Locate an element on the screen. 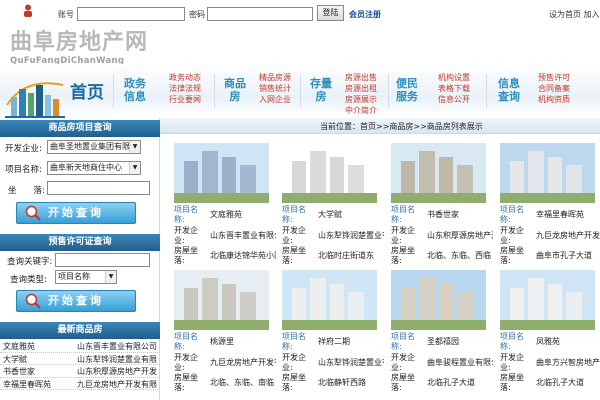 The width and height of the screenshot is (600, 400). list-item-company: 山东晋丰置业有限公司 is located at coordinates (117, 346).